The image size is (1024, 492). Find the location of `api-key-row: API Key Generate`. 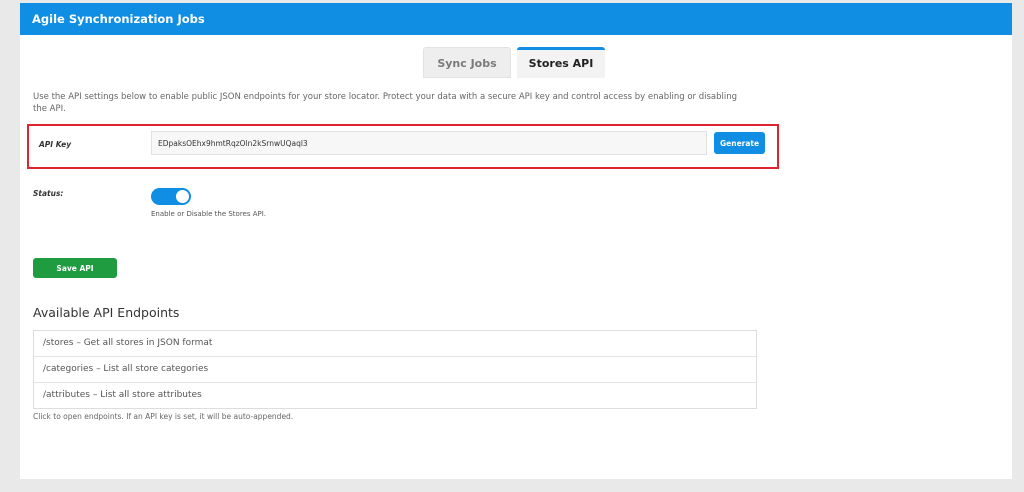

api-key-row: API Key Generate is located at coordinates (403, 146).